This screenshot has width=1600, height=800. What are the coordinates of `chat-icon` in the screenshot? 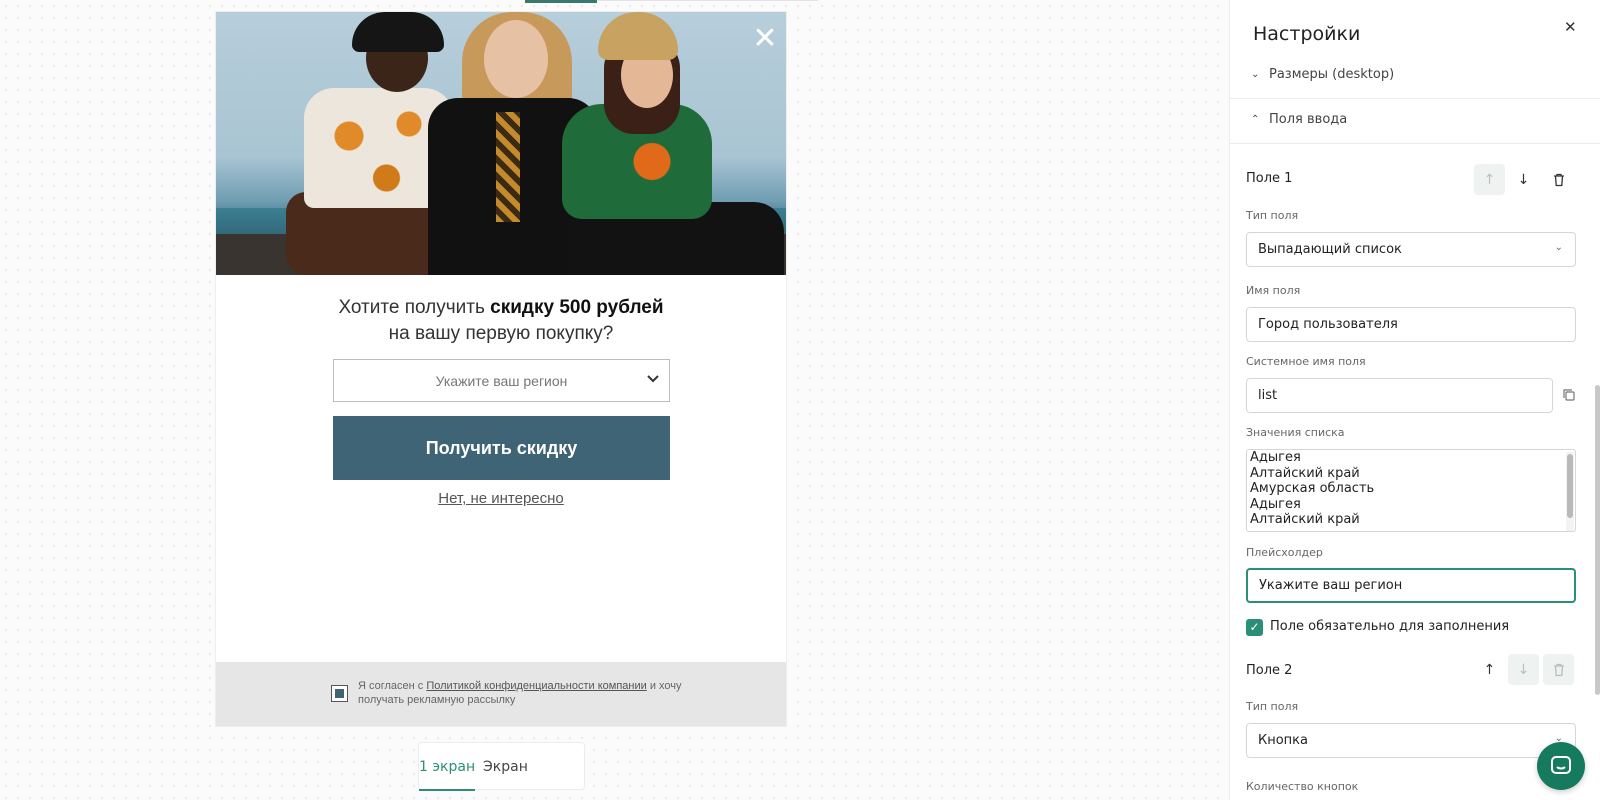 It's located at (1561, 765).